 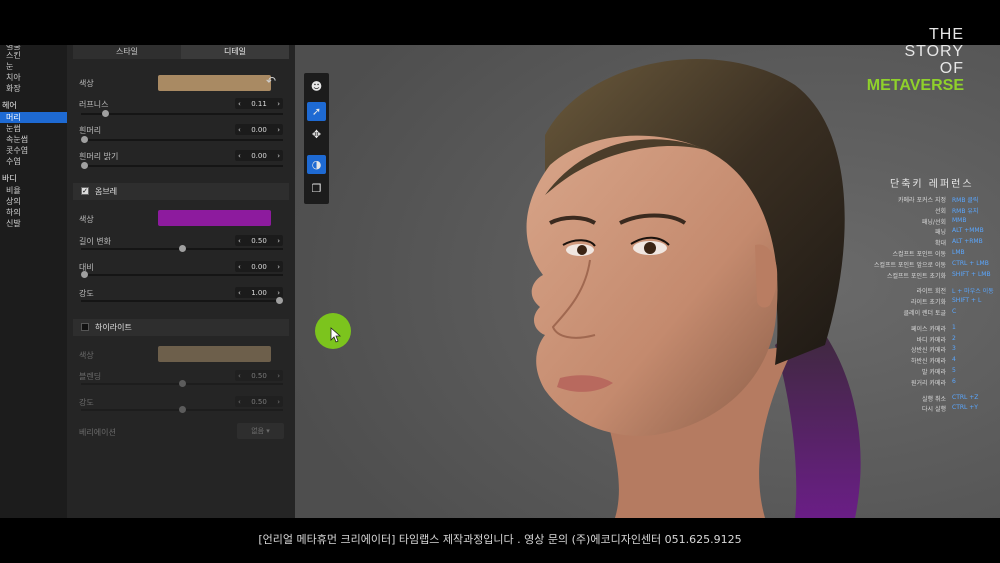 I want to click on reset-icon: ↶, so click(x=271, y=81).